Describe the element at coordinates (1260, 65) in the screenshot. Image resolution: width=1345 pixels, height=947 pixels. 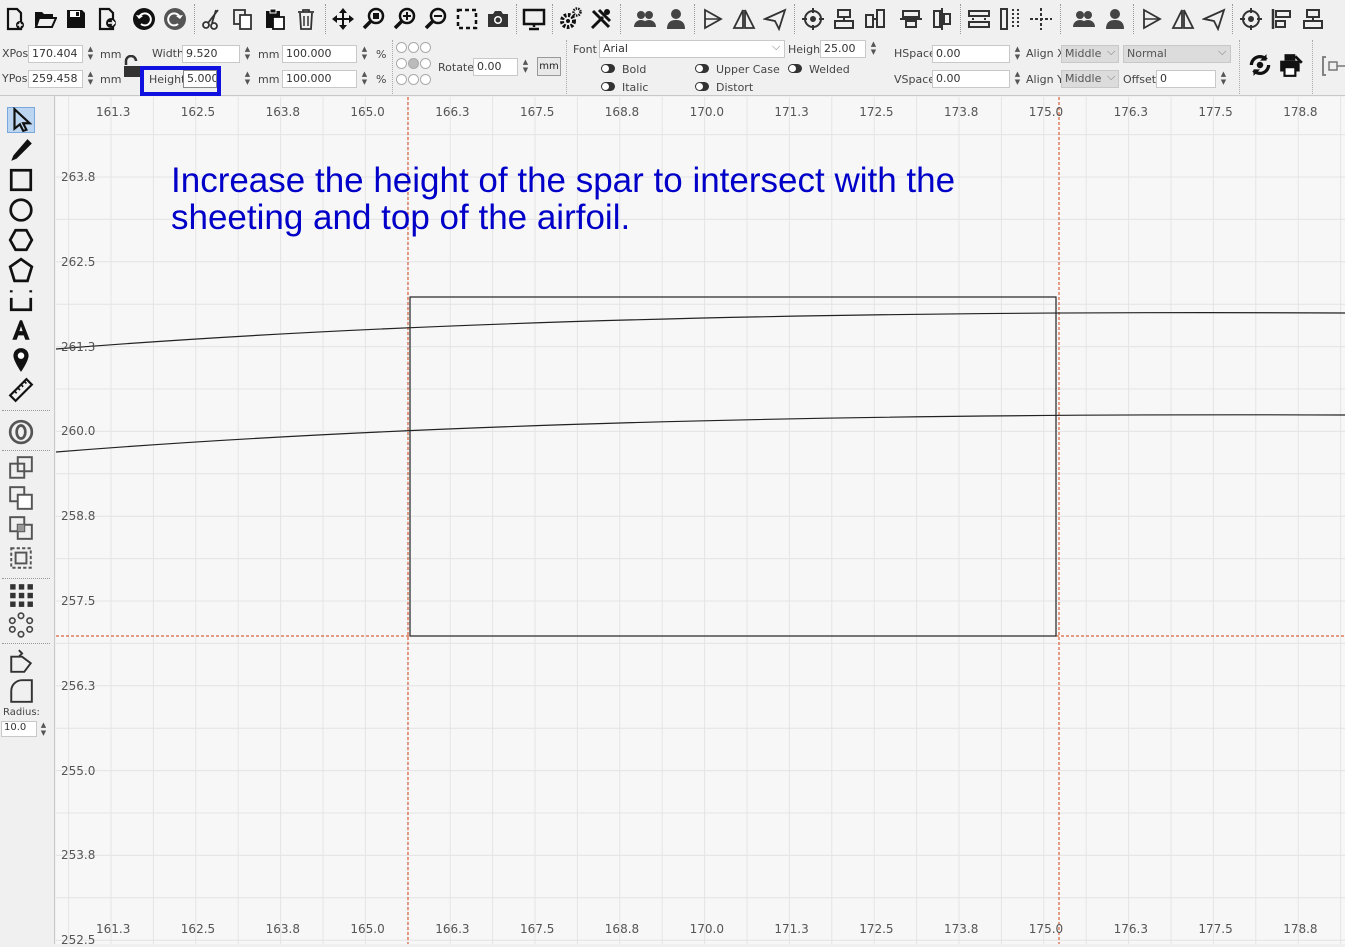
I see `refresh-icon` at that location.